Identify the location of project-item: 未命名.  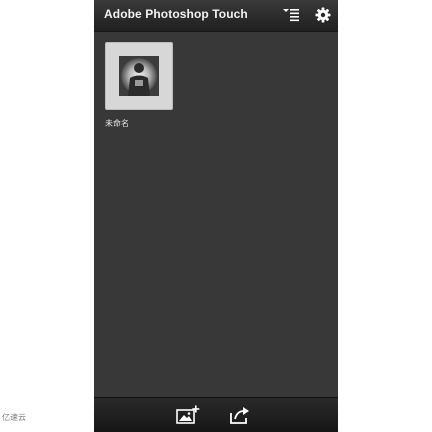
(139, 85).